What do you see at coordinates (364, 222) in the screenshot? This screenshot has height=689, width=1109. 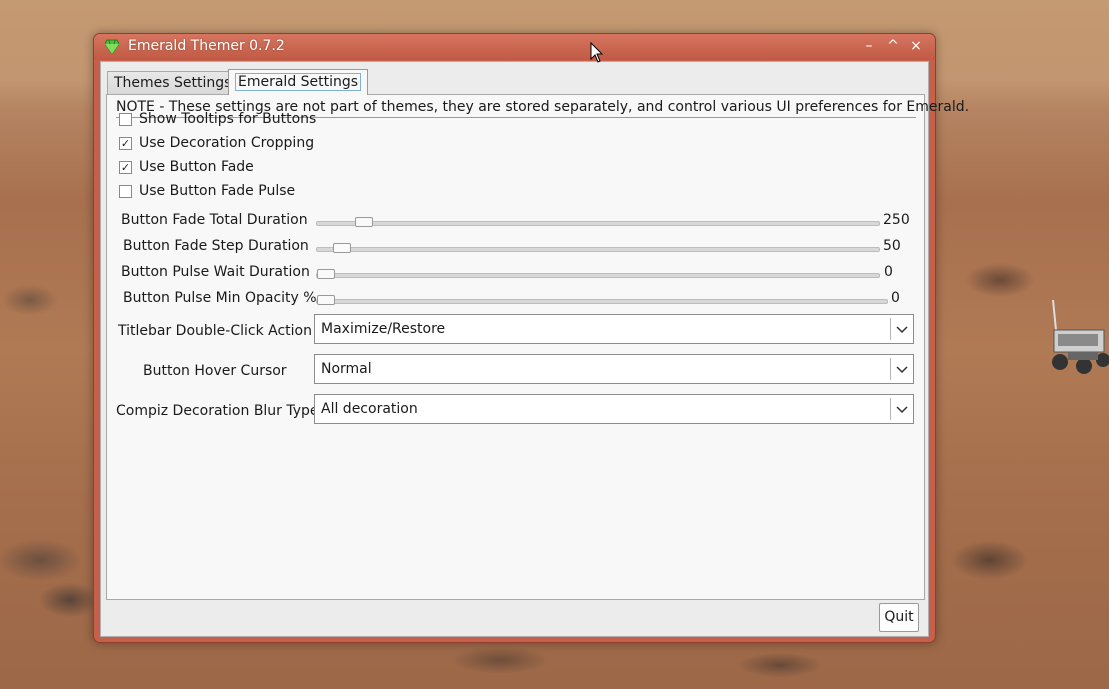 I see `fade-total-duration-handle` at bounding box center [364, 222].